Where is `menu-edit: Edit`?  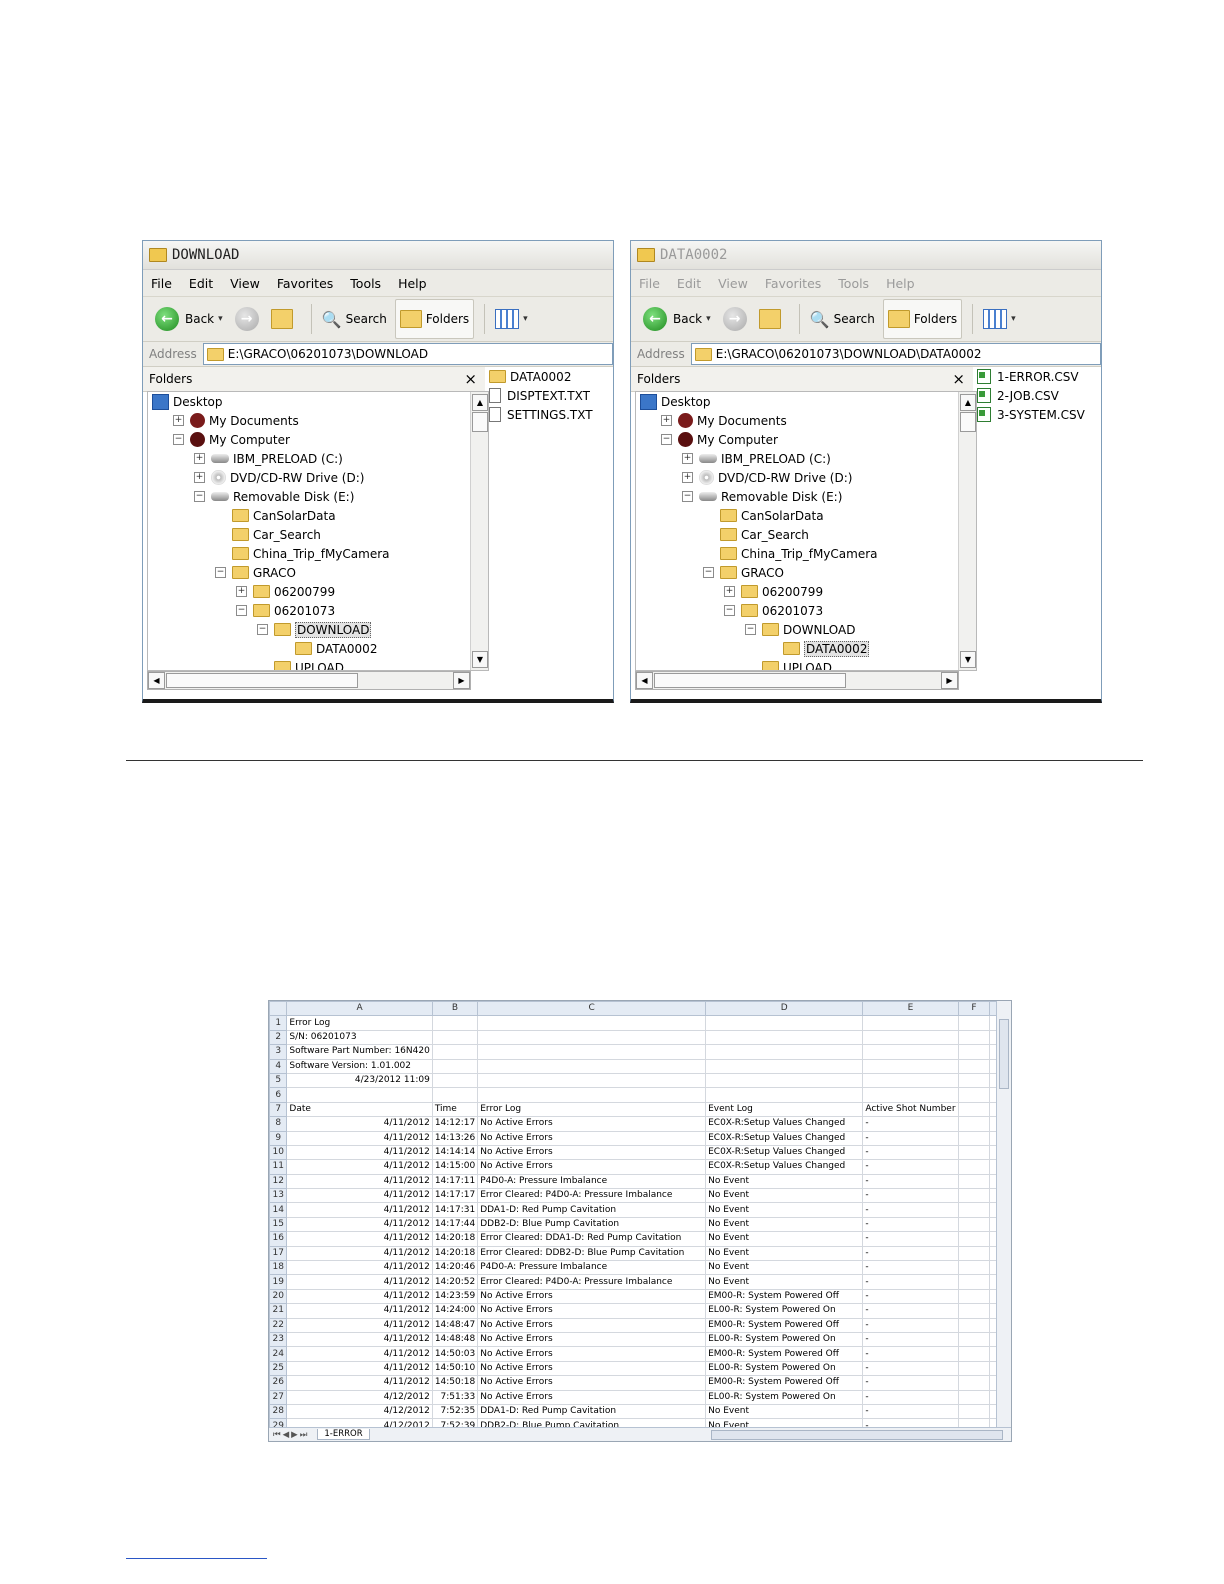 menu-edit: Edit is located at coordinates (689, 283).